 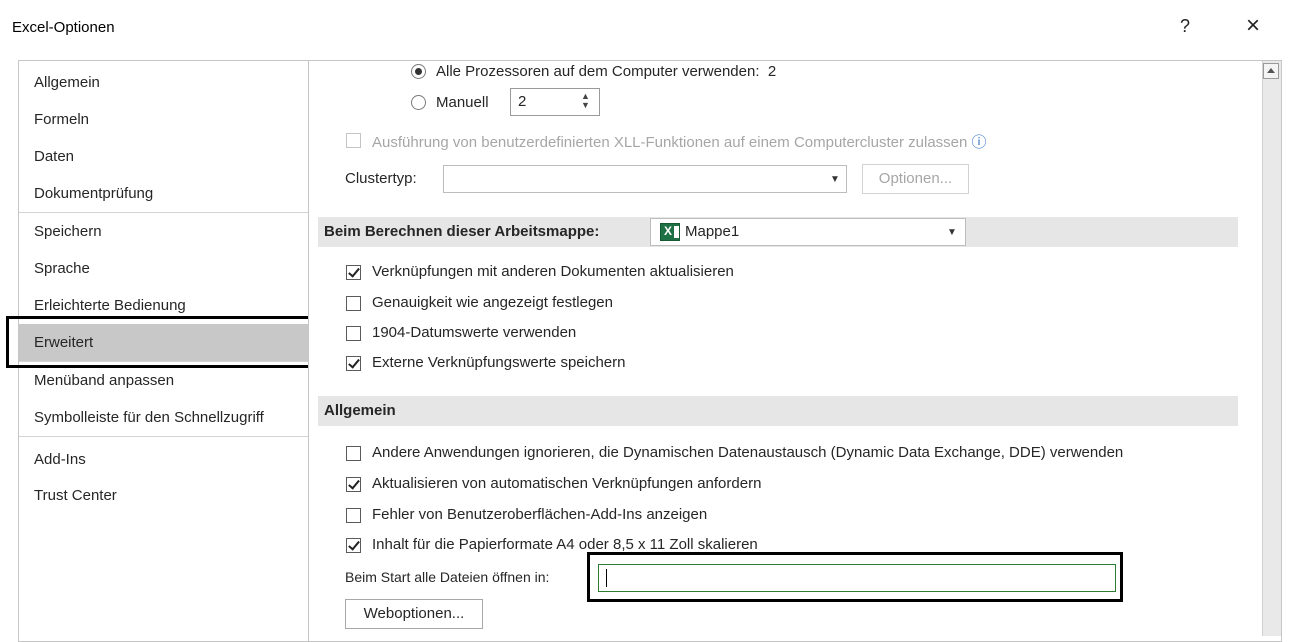 What do you see at coordinates (778, 411) in the screenshot?
I see `section-header-general: Allgemein` at bounding box center [778, 411].